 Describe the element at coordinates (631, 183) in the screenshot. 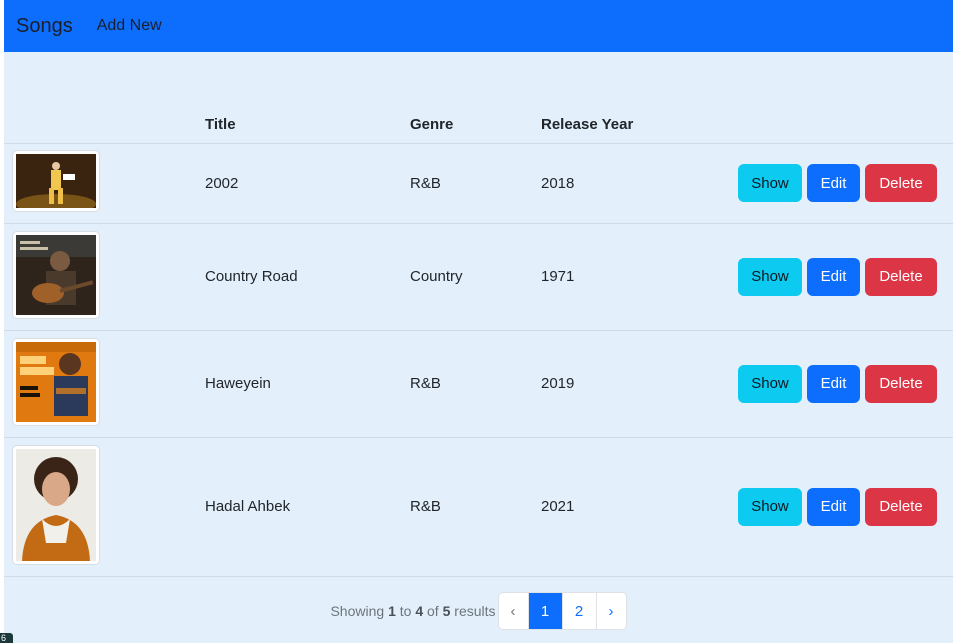

I see `song-year: 2018` at that location.